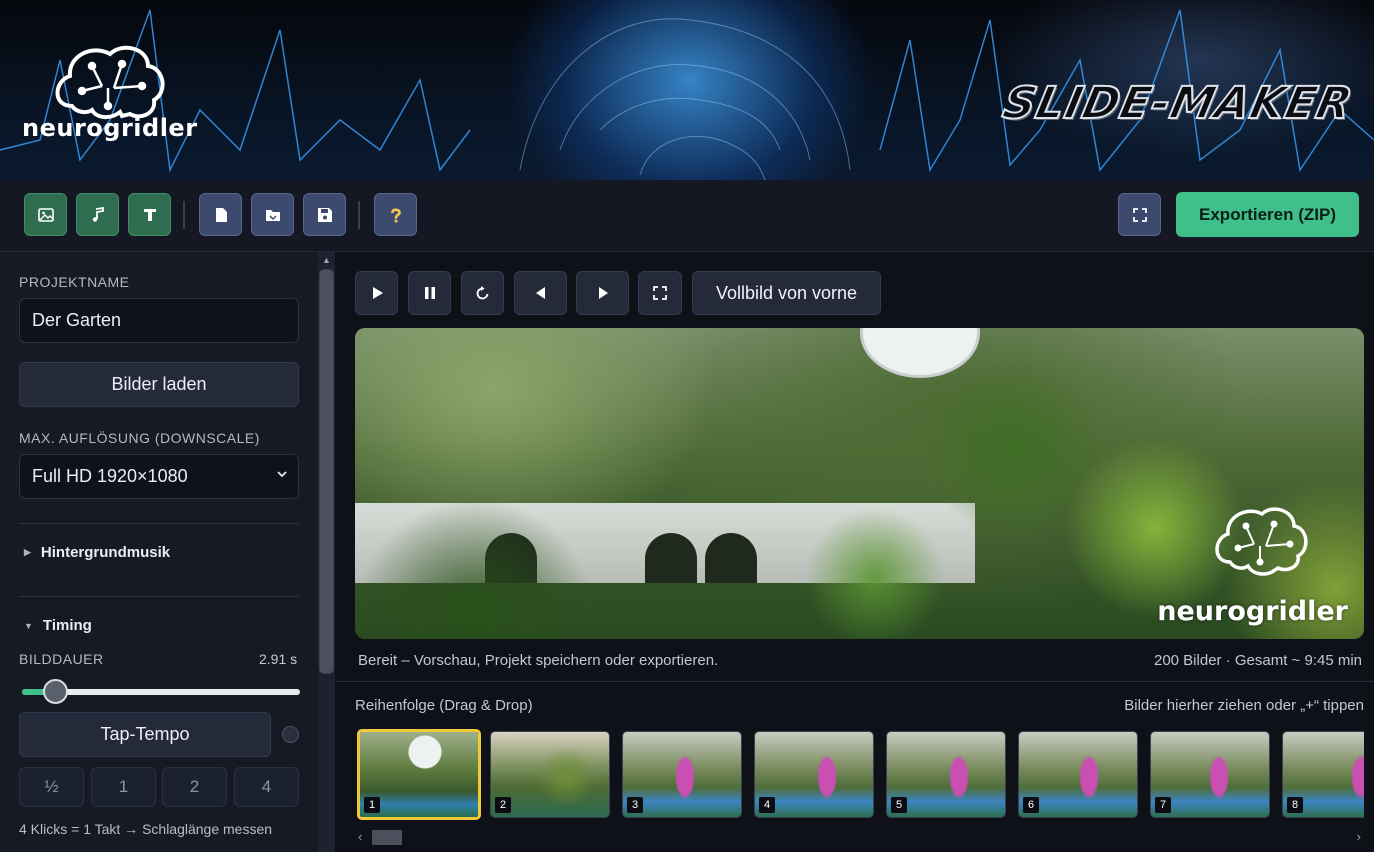 The image size is (1374, 852). I want to click on image-count-text: 200 Bilder · Gesamt ~ 9:45 min, so click(1257, 660).